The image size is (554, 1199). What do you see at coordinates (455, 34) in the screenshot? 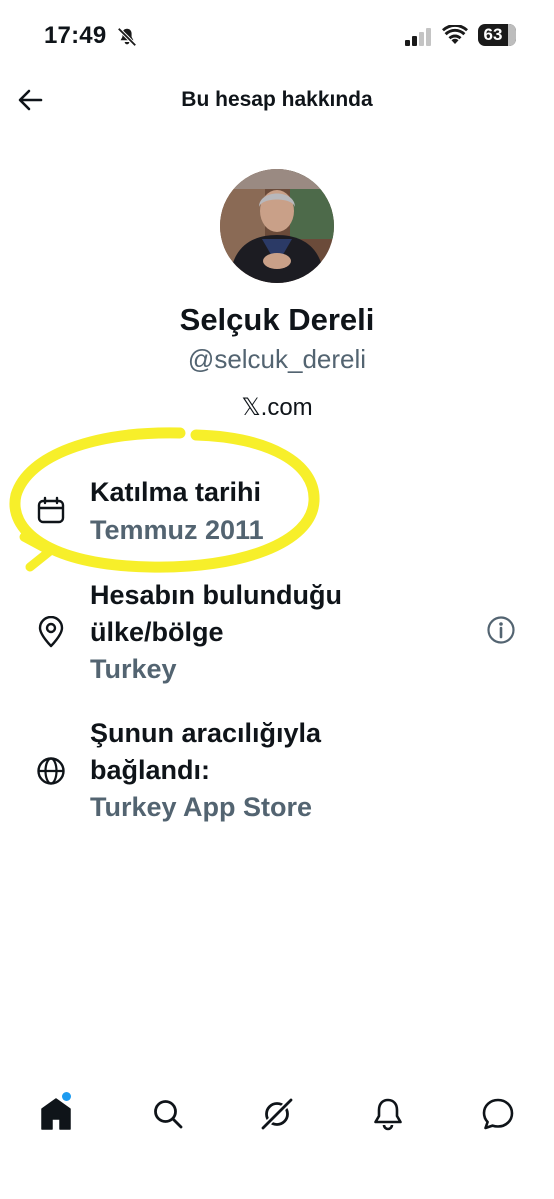
I see `wifi-icon` at bounding box center [455, 34].